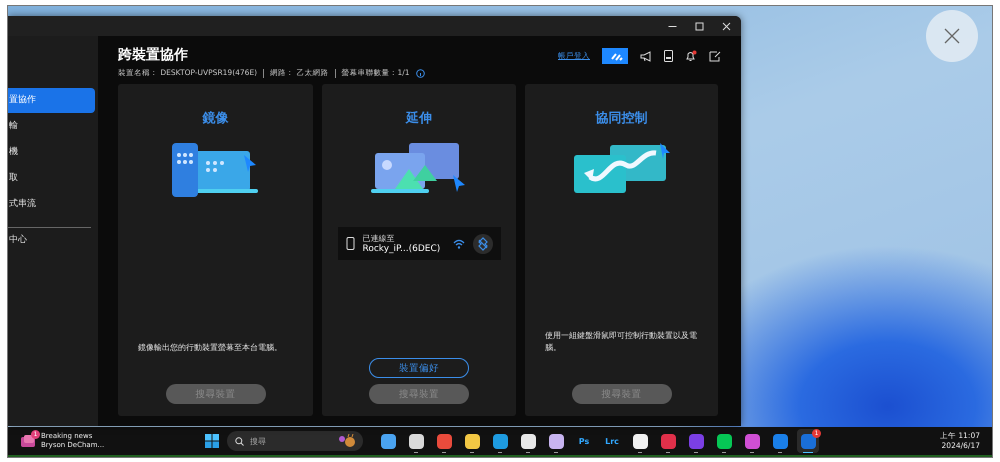  What do you see at coordinates (621, 342) in the screenshot?
I see `card-description: 使用一組鍵盤滑鼠即可控制行動裝置以及電腦。` at bounding box center [621, 342].